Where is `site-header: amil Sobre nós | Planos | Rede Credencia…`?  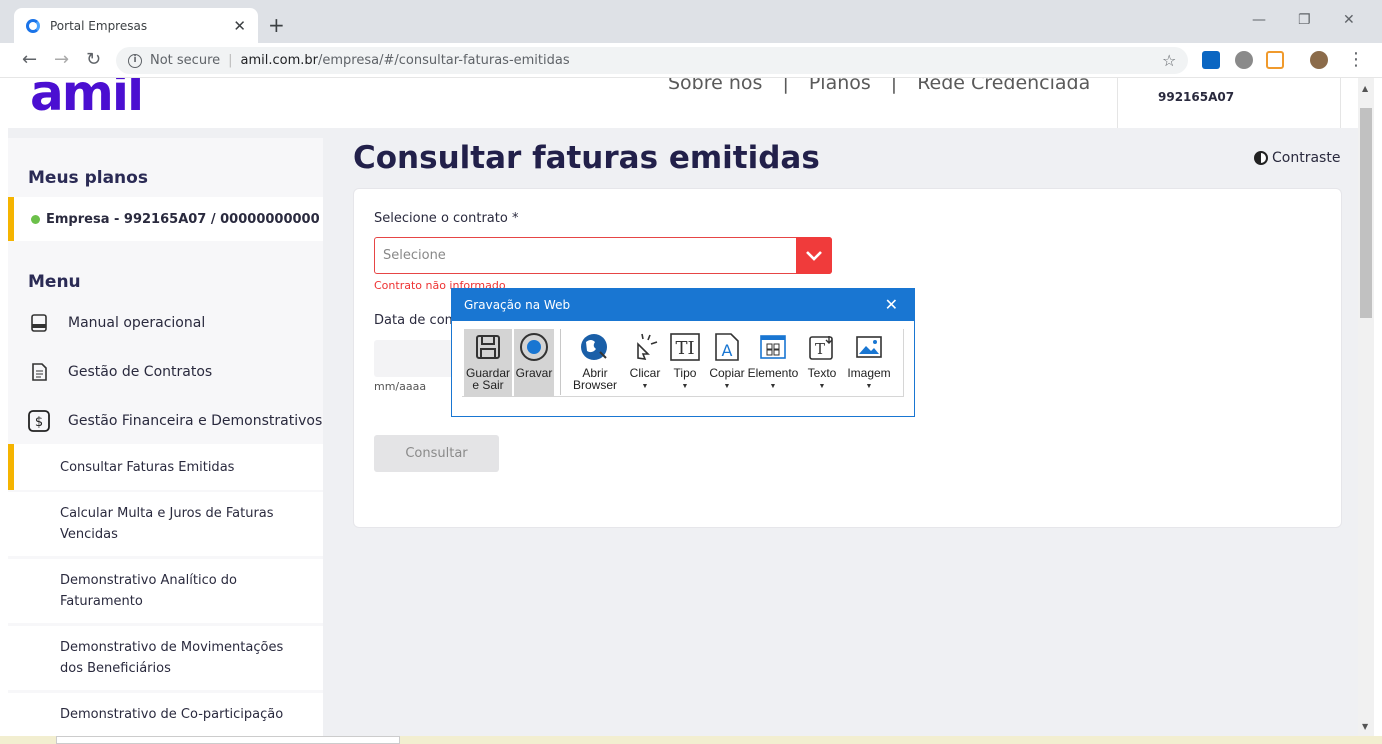
site-header: amil Sobre nós | Planos | Rede Credencia… is located at coordinates (683, 103).